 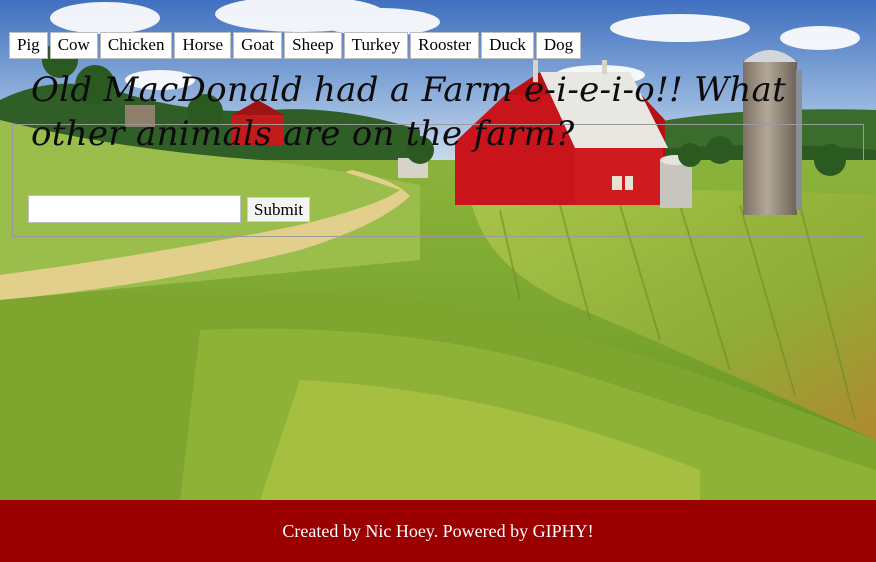 What do you see at coordinates (558, 45) in the screenshot?
I see `animal-button-dog: Dog` at bounding box center [558, 45].